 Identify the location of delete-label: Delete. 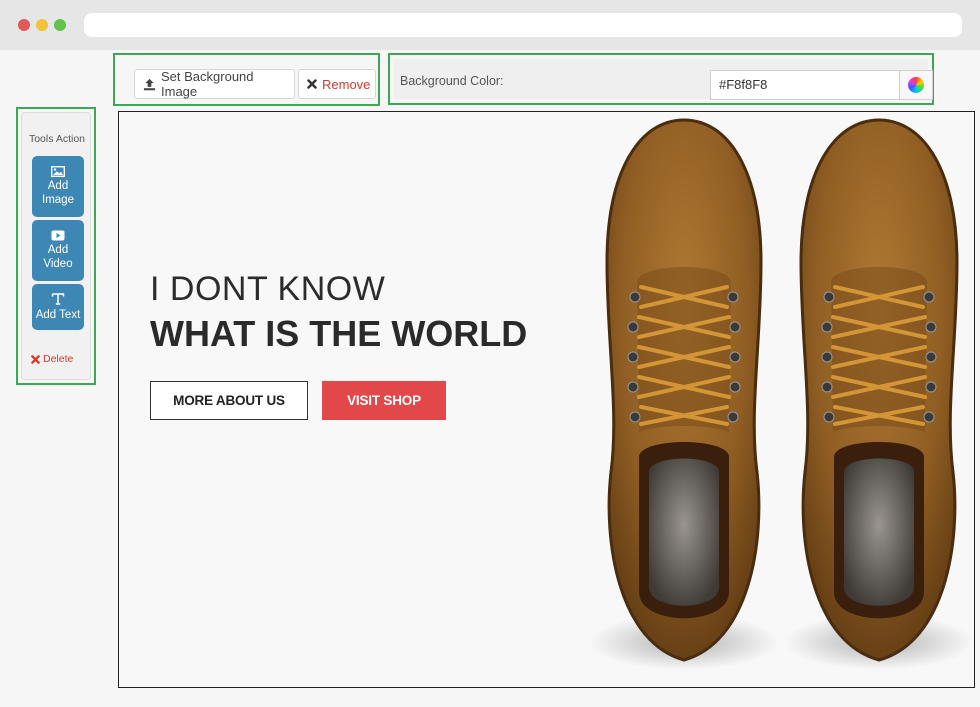
(58, 359).